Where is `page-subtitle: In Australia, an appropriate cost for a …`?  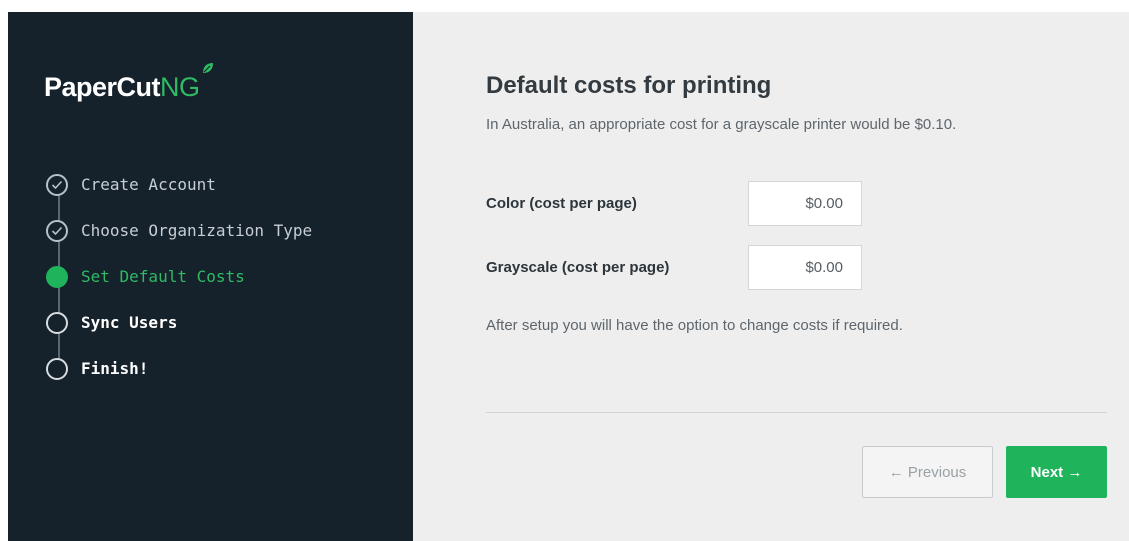
page-subtitle: In Australia, an appropriate cost for a … is located at coordinates (721, 124).